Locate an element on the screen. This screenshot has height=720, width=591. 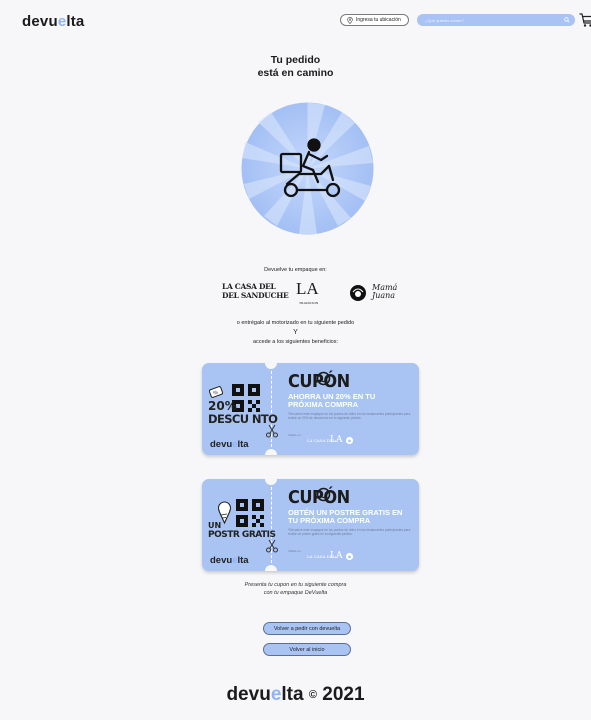
copyright-symbol: © is located at coordinates (312, 695).